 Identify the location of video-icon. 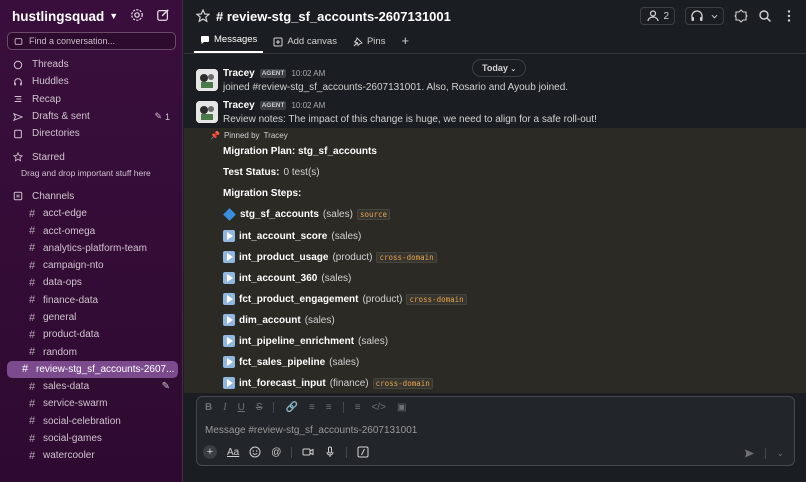
(308, 452).